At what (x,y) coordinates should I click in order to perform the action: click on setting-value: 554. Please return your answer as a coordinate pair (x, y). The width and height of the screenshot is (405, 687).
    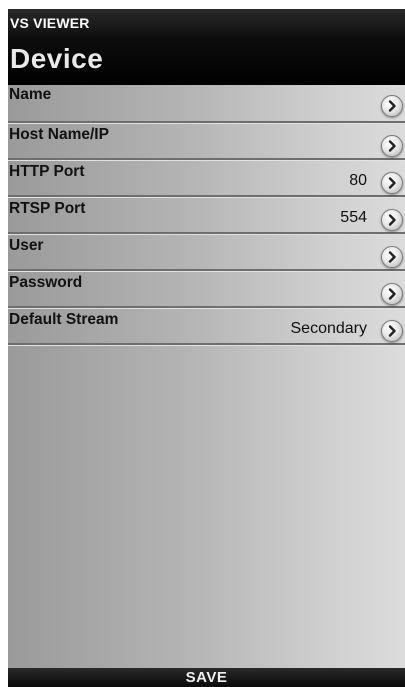
    Looking at the image, I should click on (353, 217).